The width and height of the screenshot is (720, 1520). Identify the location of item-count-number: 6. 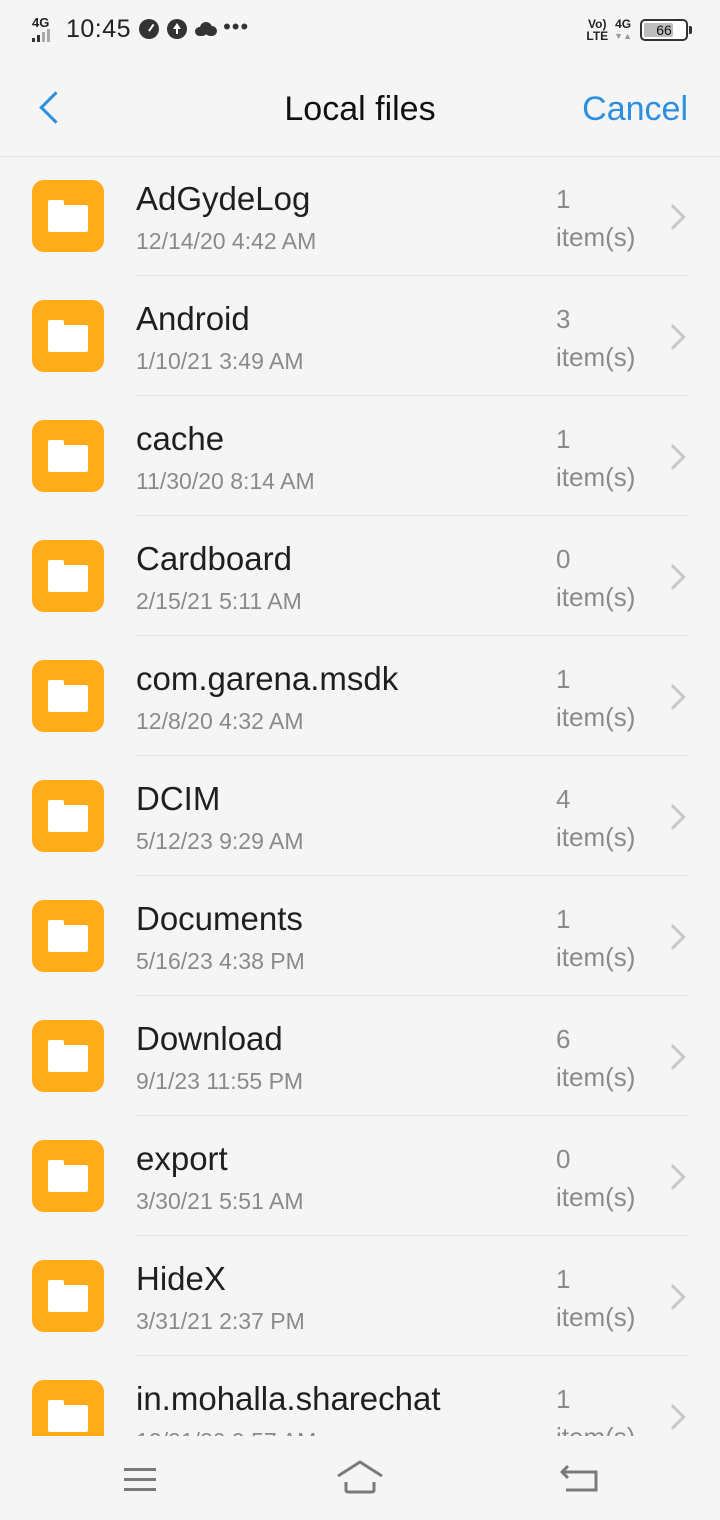
(563, 1039).